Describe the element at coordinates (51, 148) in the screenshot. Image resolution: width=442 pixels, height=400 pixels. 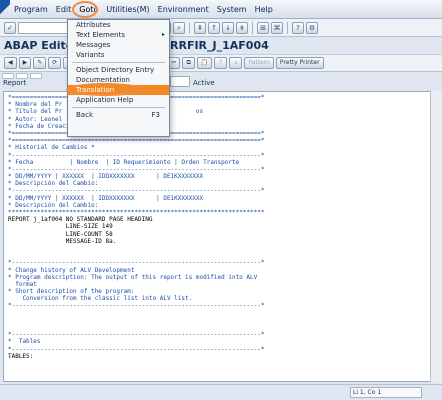
I see `code-line: * Historial de Cambios *` at that location.